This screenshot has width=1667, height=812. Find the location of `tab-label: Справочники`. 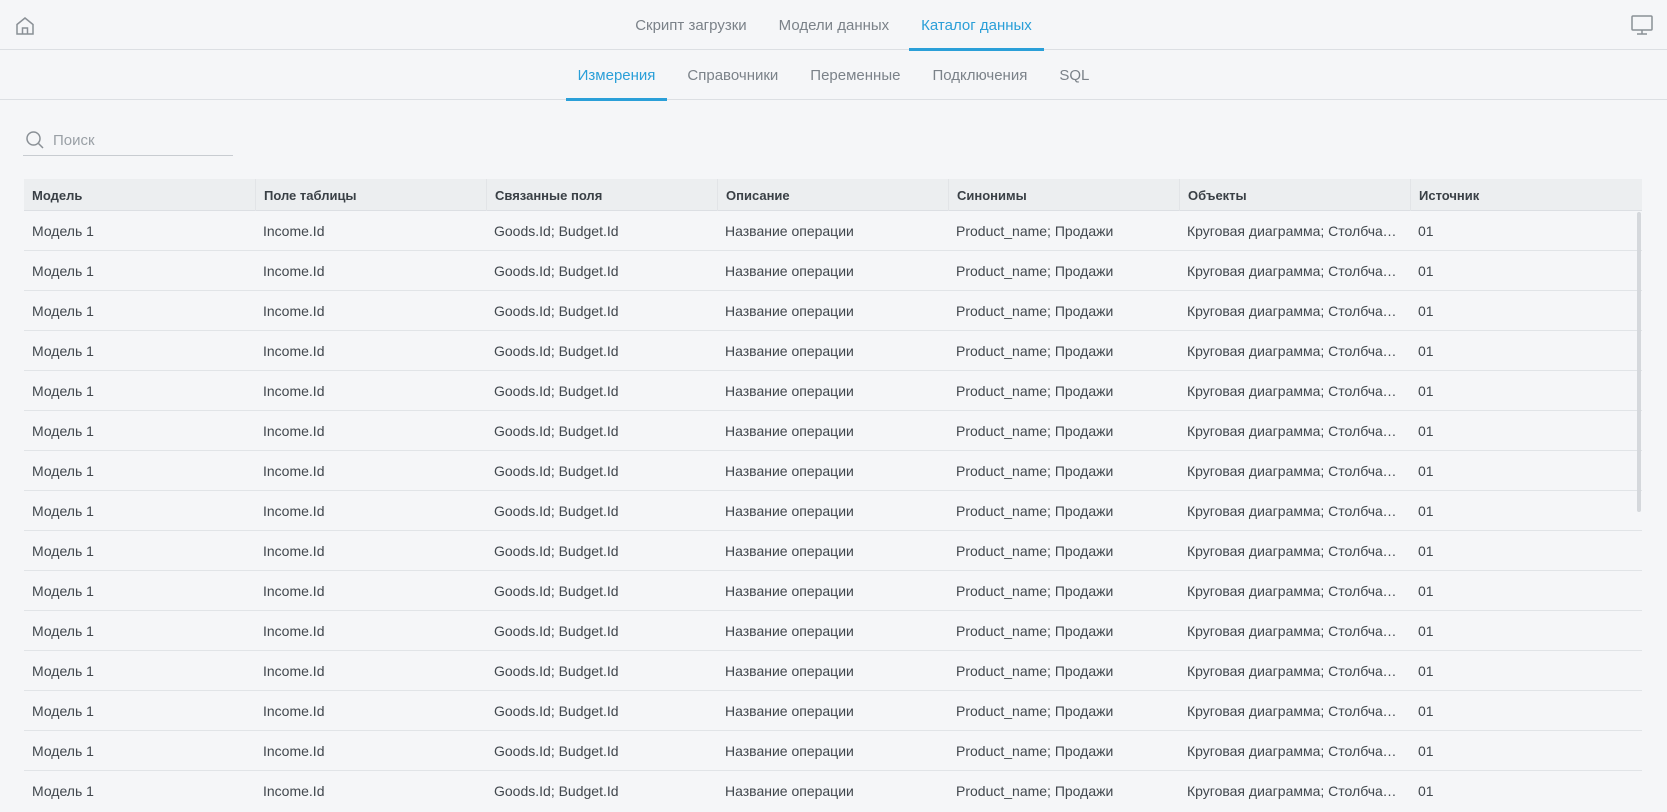

tab-label: Справочники is located at coordinates (733, 75).